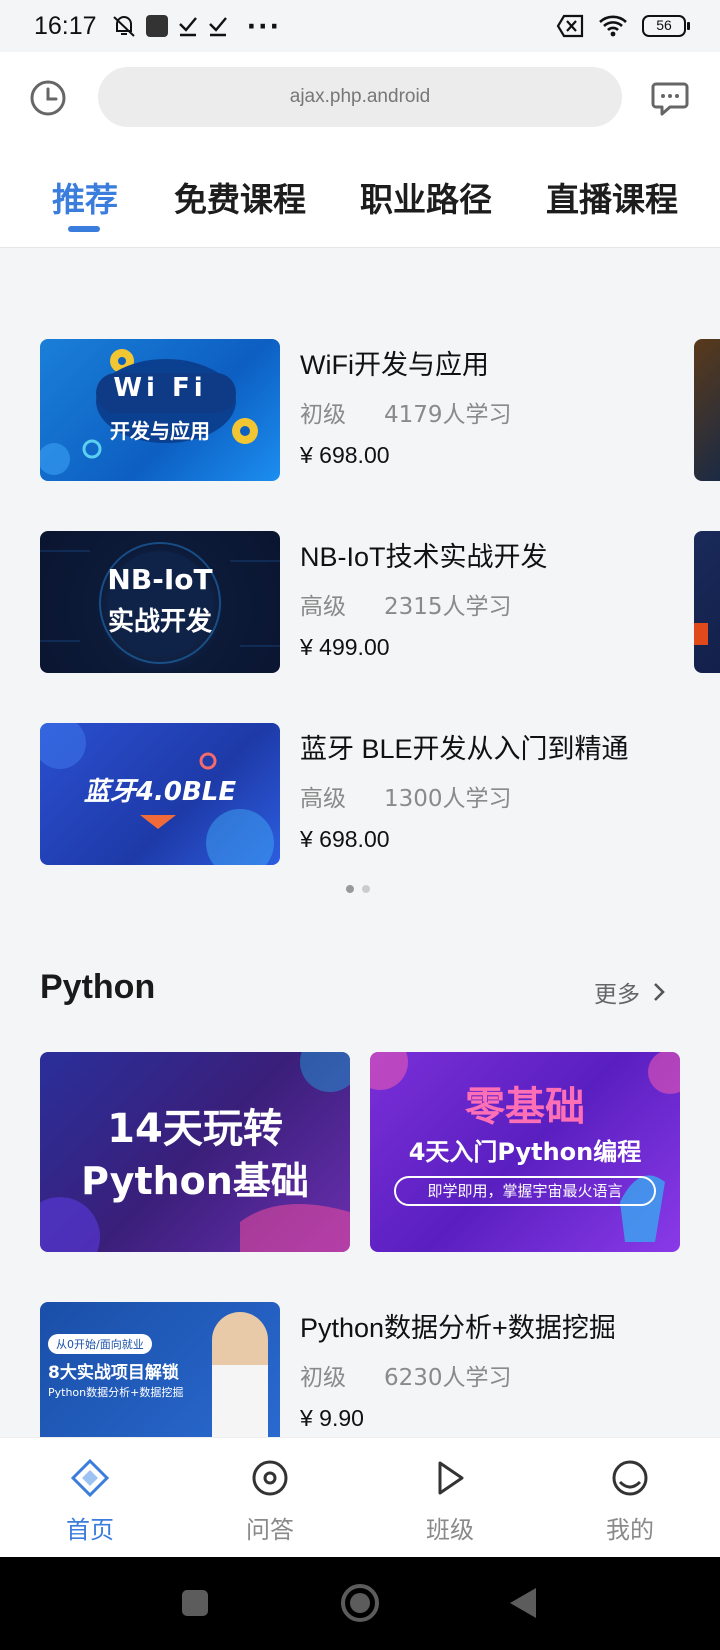 The width and height of the screenshot is (720, 1650). What do you see at coordinates (270, 1530) in the screenshot?
I see `nav-label: 问答` at bounding box center [270, 1530].